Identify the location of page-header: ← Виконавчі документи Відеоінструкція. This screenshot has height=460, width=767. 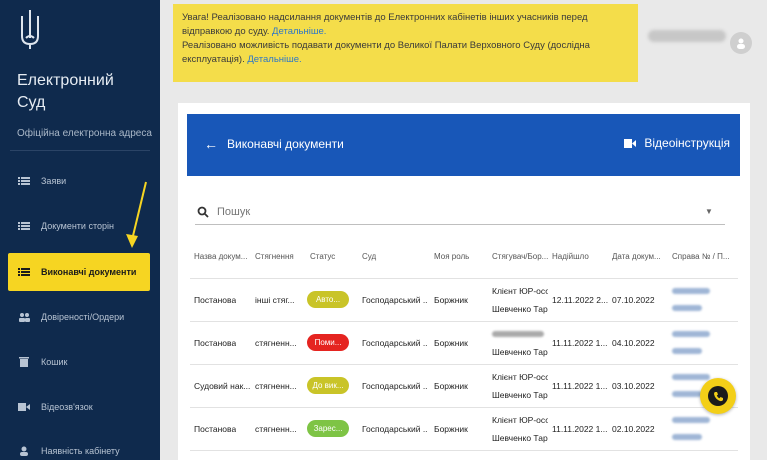
(463, 145).